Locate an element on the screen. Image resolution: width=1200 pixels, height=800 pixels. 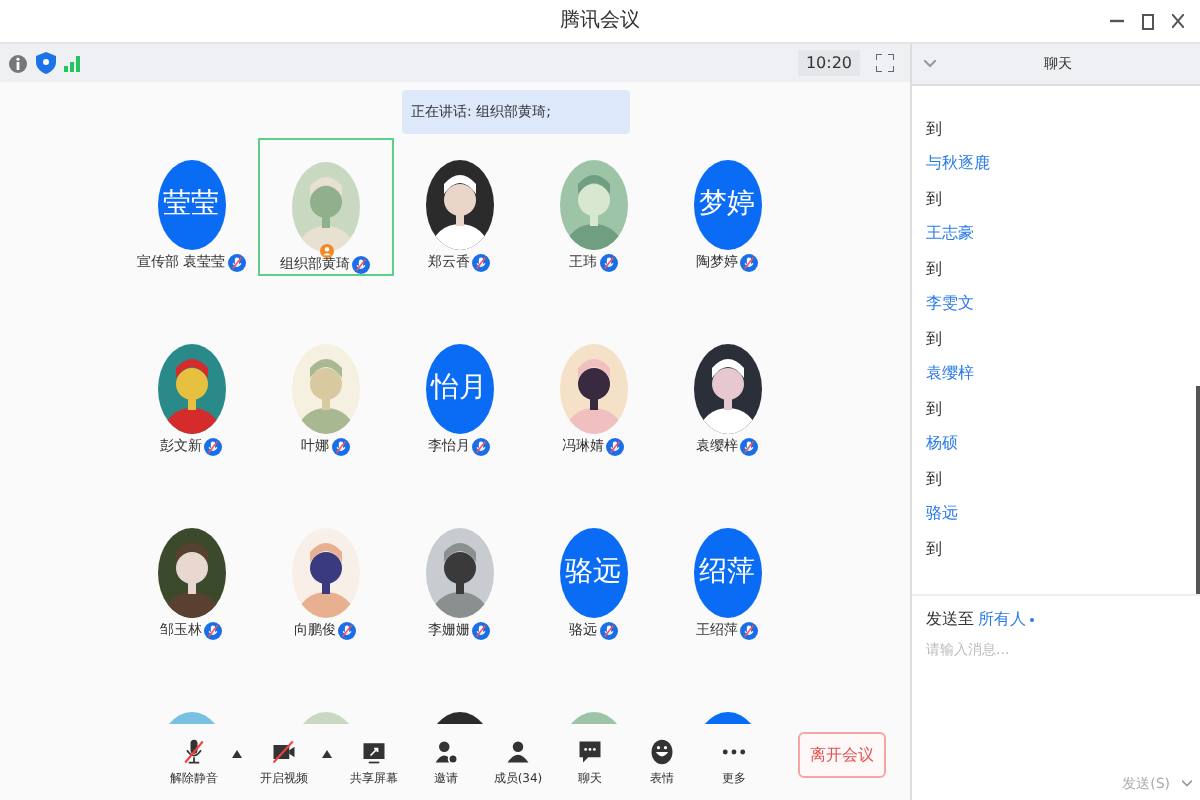
close-icon is located at coordinates (1178, 21).